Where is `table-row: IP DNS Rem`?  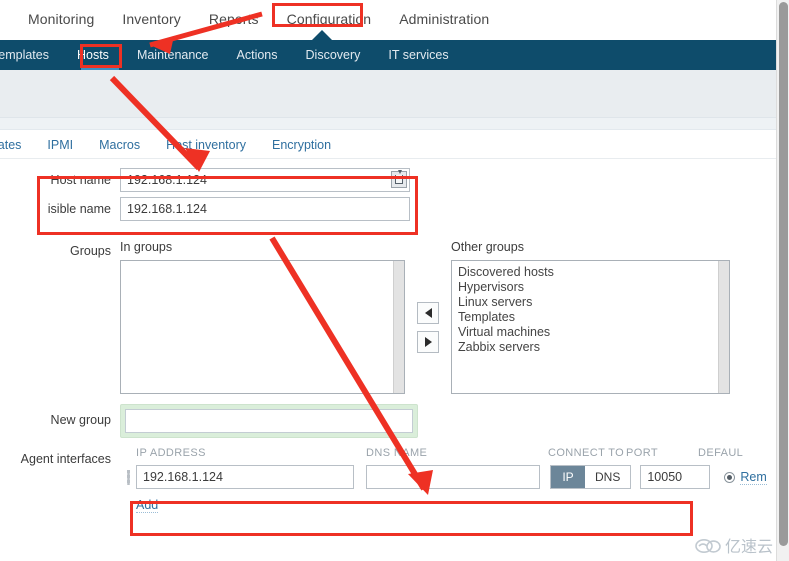
table-row: IP DNS Rem is located at coordinates (448, 477).